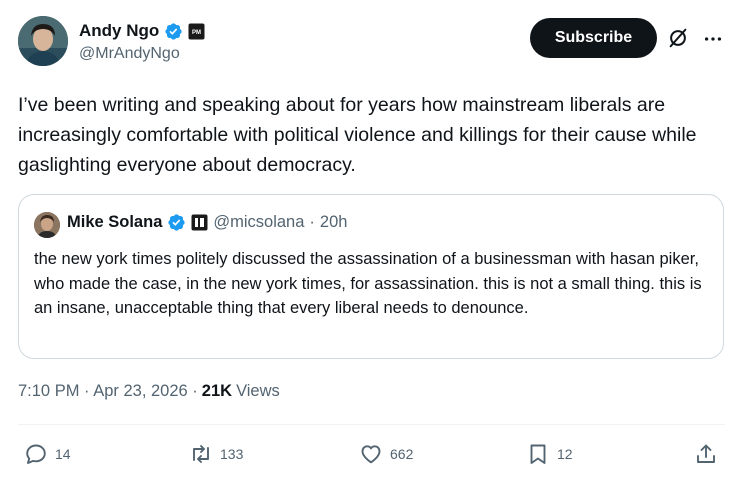 This screenshot has height=483, width=743. What do you see at coordinates (258, 391) in the screenshot?
I see `views-label: Views` at bounding box center [258, 391].